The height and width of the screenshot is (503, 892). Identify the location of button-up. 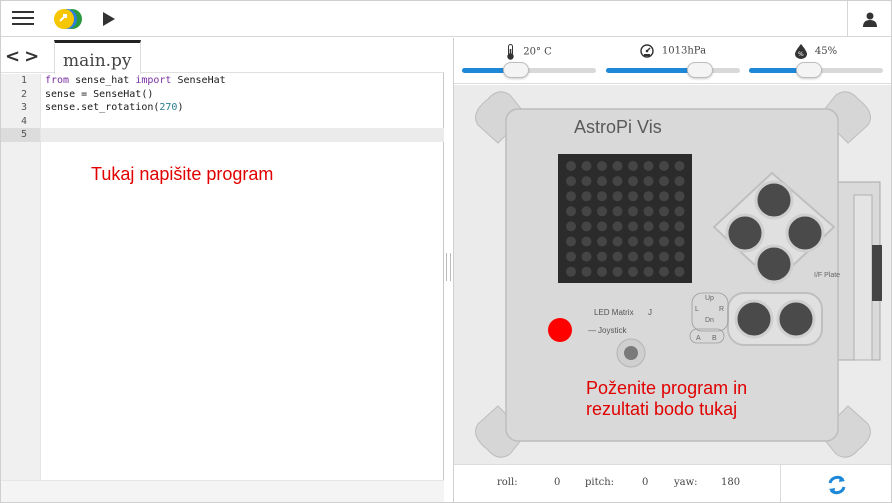
(774, 200).